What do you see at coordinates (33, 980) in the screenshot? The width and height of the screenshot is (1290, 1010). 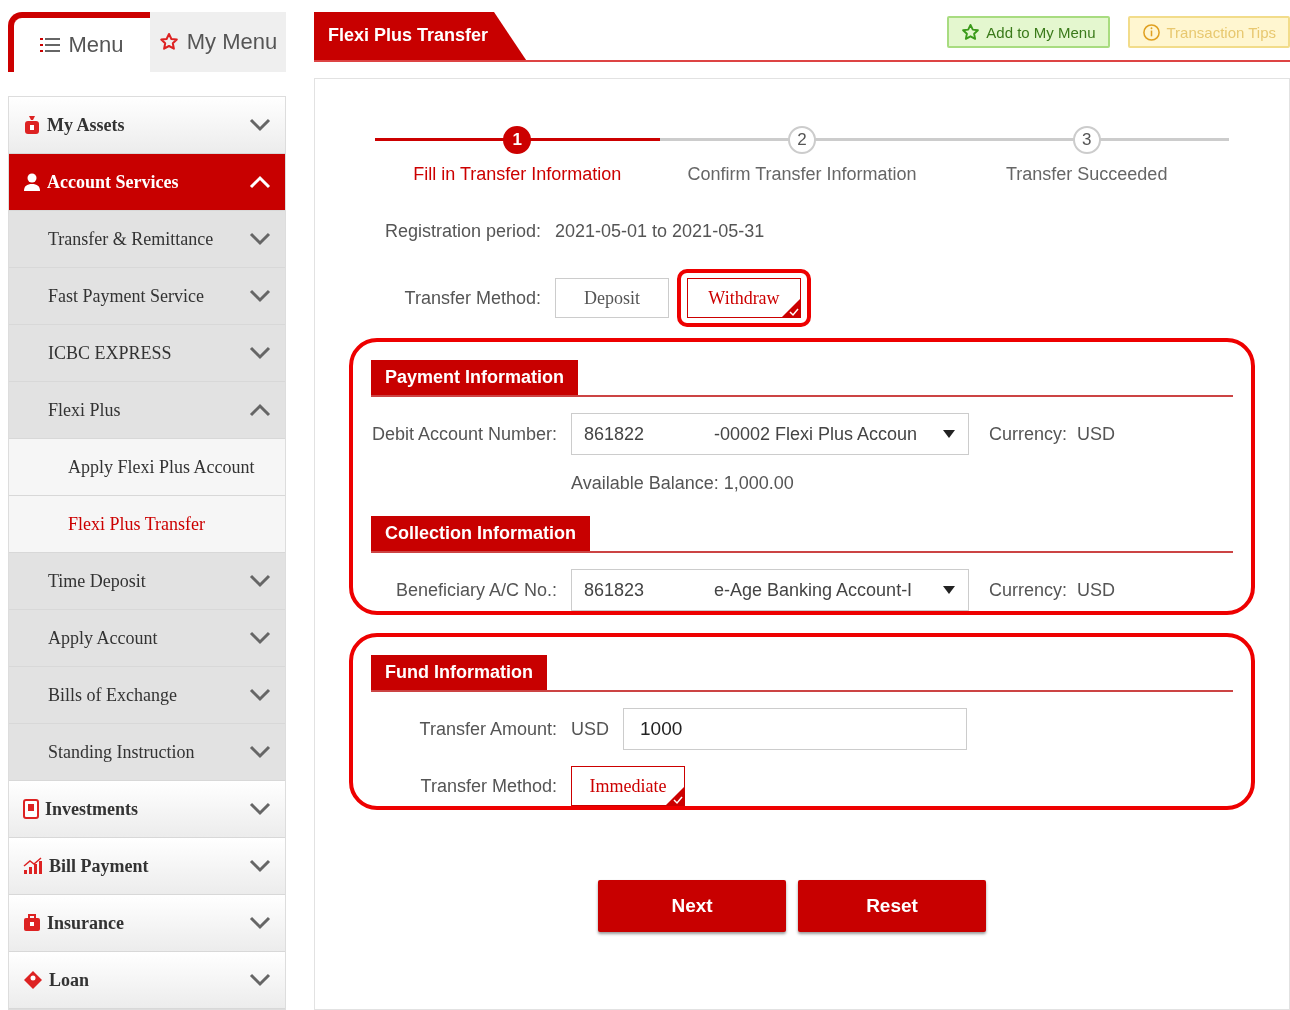 I see `tag-icon` at bounding box center [33, 980].